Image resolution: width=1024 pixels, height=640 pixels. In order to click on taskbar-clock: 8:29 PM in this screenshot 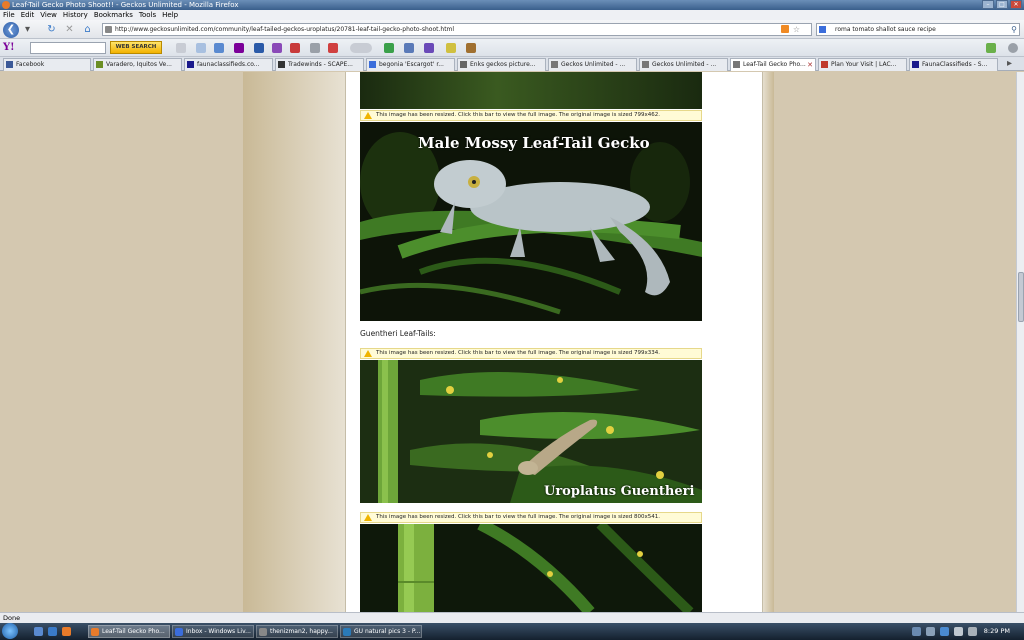, I will do `click(997, 631)`.